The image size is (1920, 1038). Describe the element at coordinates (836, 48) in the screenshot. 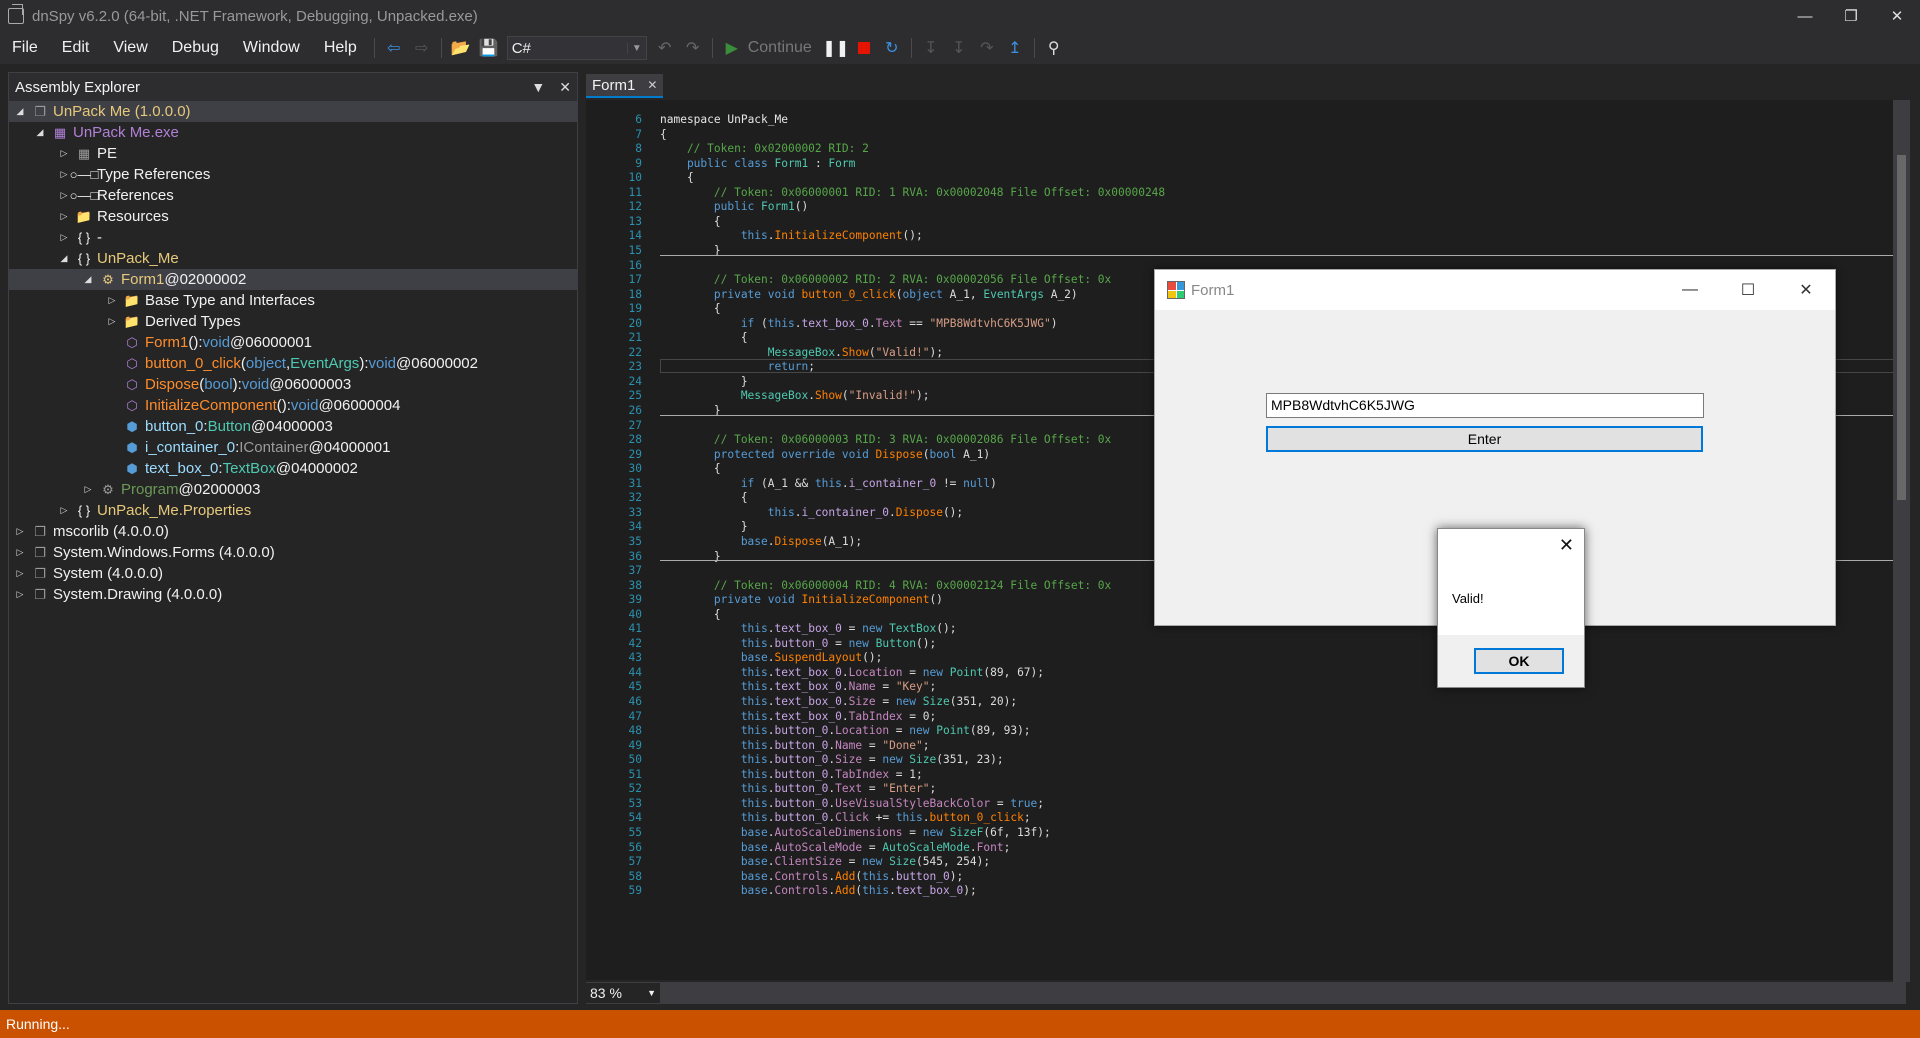

I see `pause-icon: ❚❚` at that location.